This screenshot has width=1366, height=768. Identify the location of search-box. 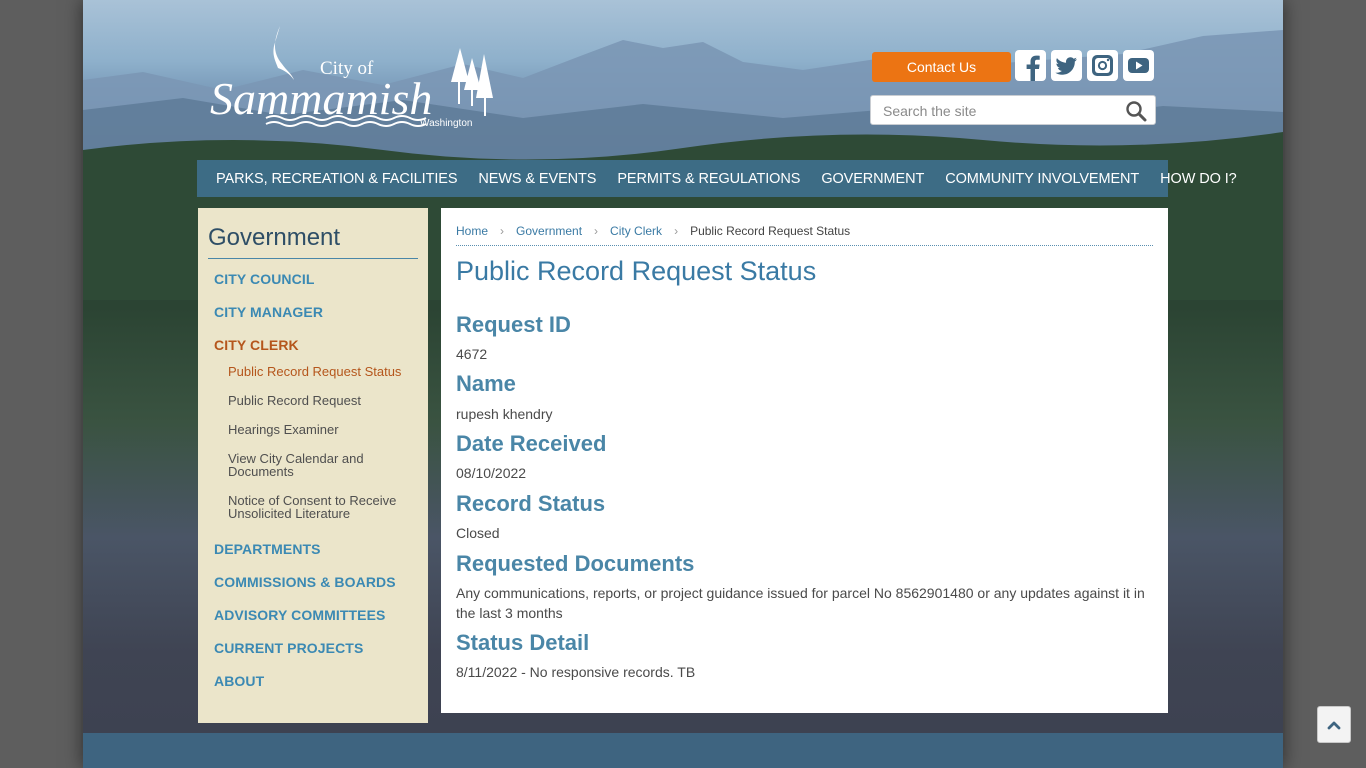
(1013, 110).